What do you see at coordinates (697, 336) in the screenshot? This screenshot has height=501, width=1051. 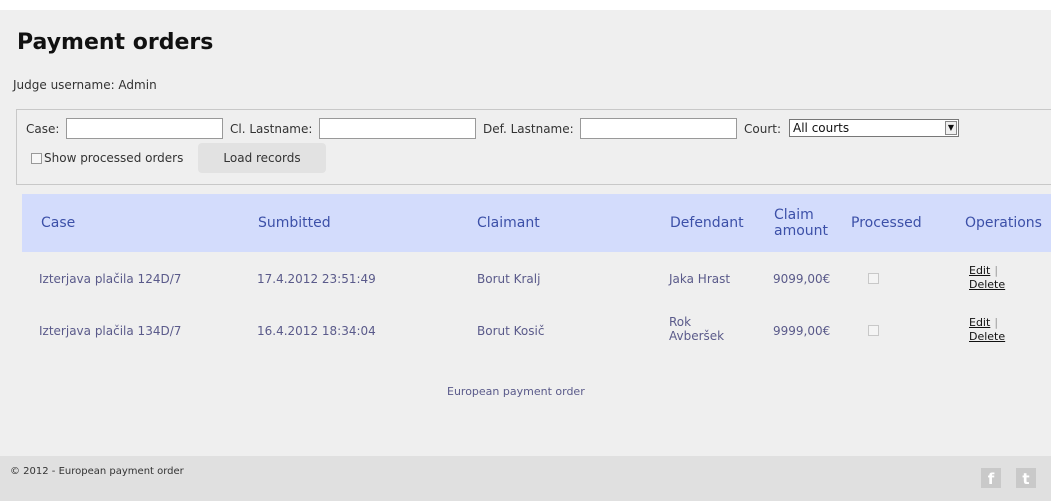 I see `cell-defendant-line2: Avberšek` at bounding box center [697, 336].